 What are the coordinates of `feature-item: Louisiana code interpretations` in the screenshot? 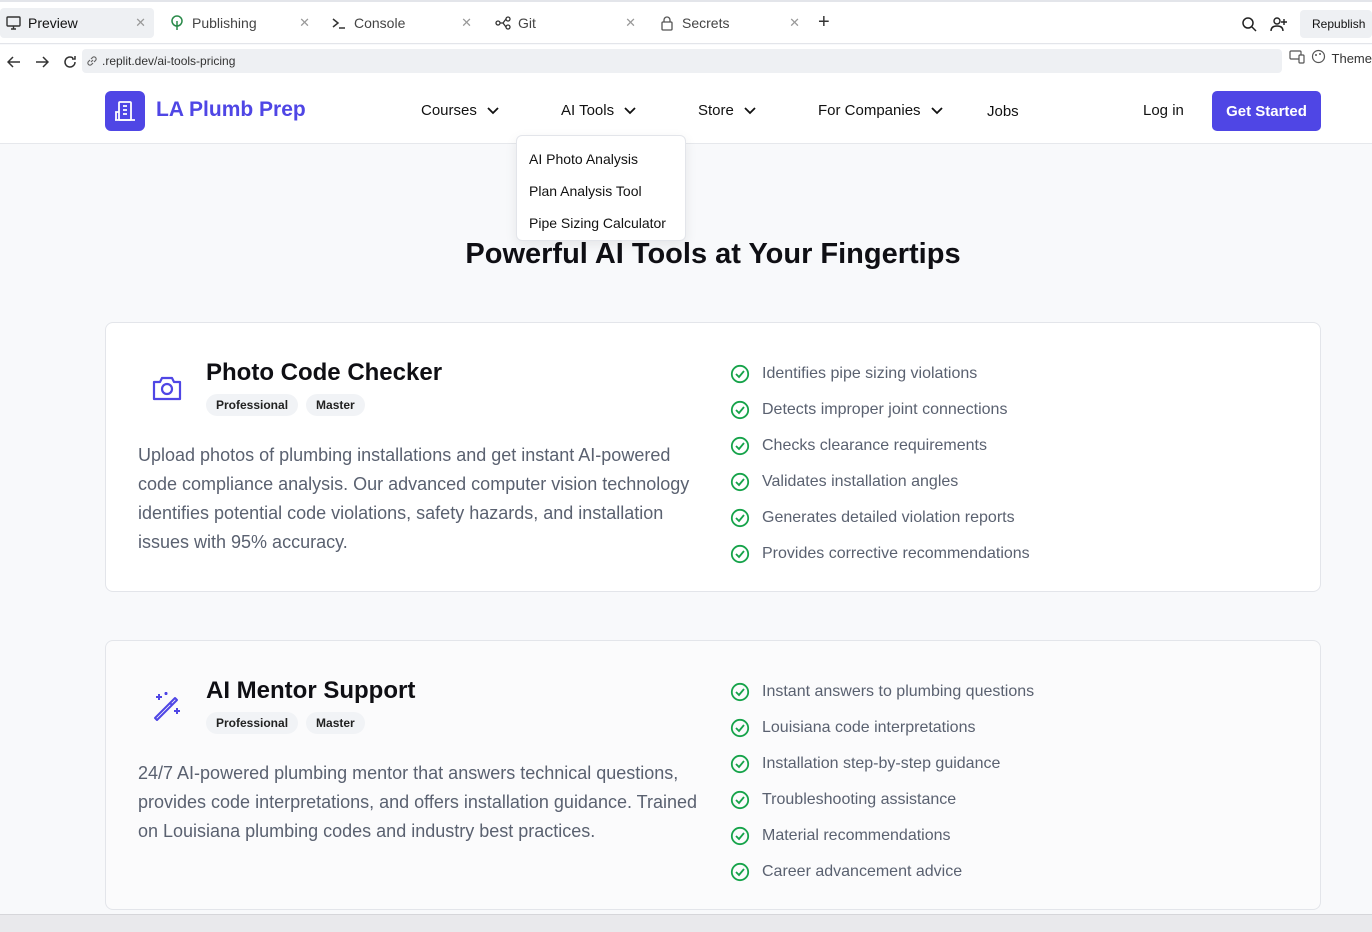 It's located at (882, 728).